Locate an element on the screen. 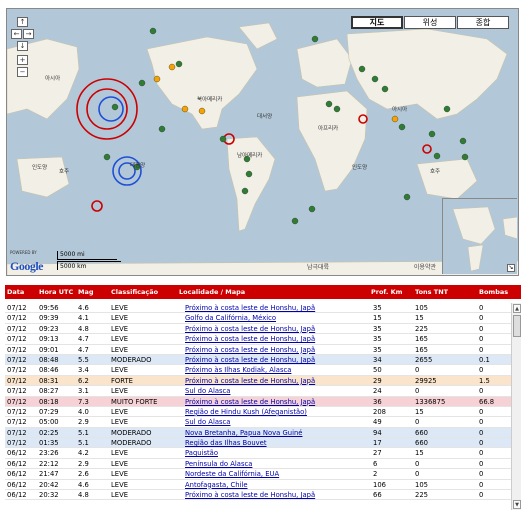 The image size is (530, 515). label-antarctica: 남극대륙 is located at coordinates (318, 267).